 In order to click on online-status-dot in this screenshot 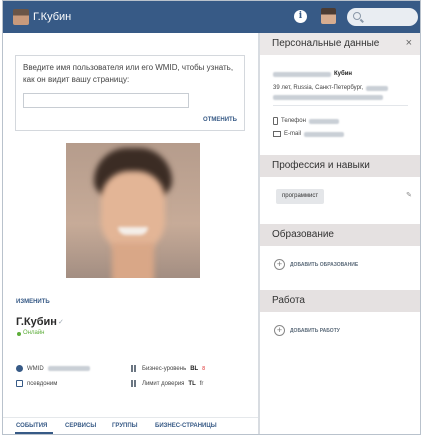, I will do `click(19, 334)`.